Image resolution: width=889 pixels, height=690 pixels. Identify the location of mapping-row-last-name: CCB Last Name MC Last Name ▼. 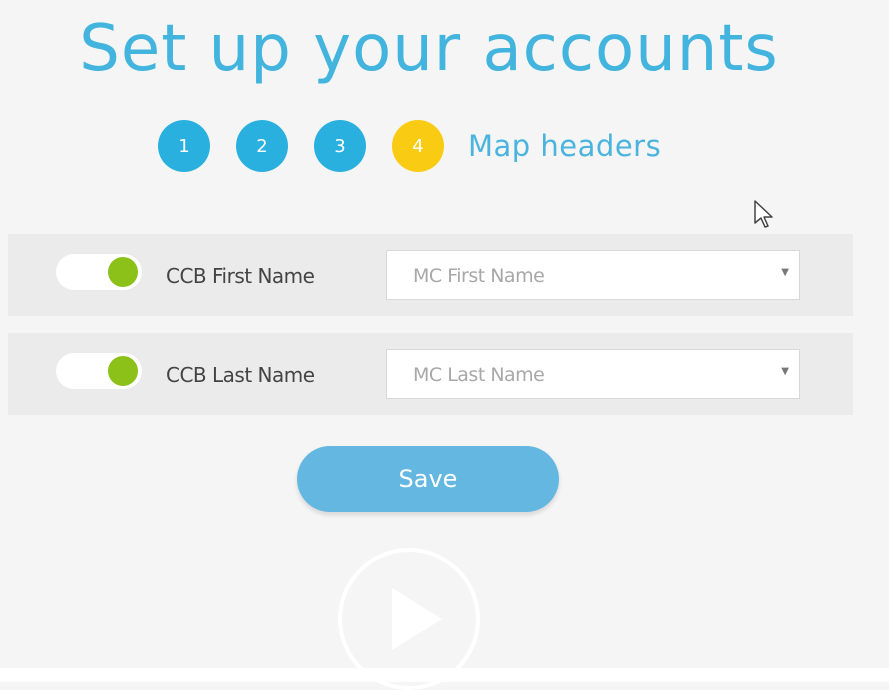
(430, 374).